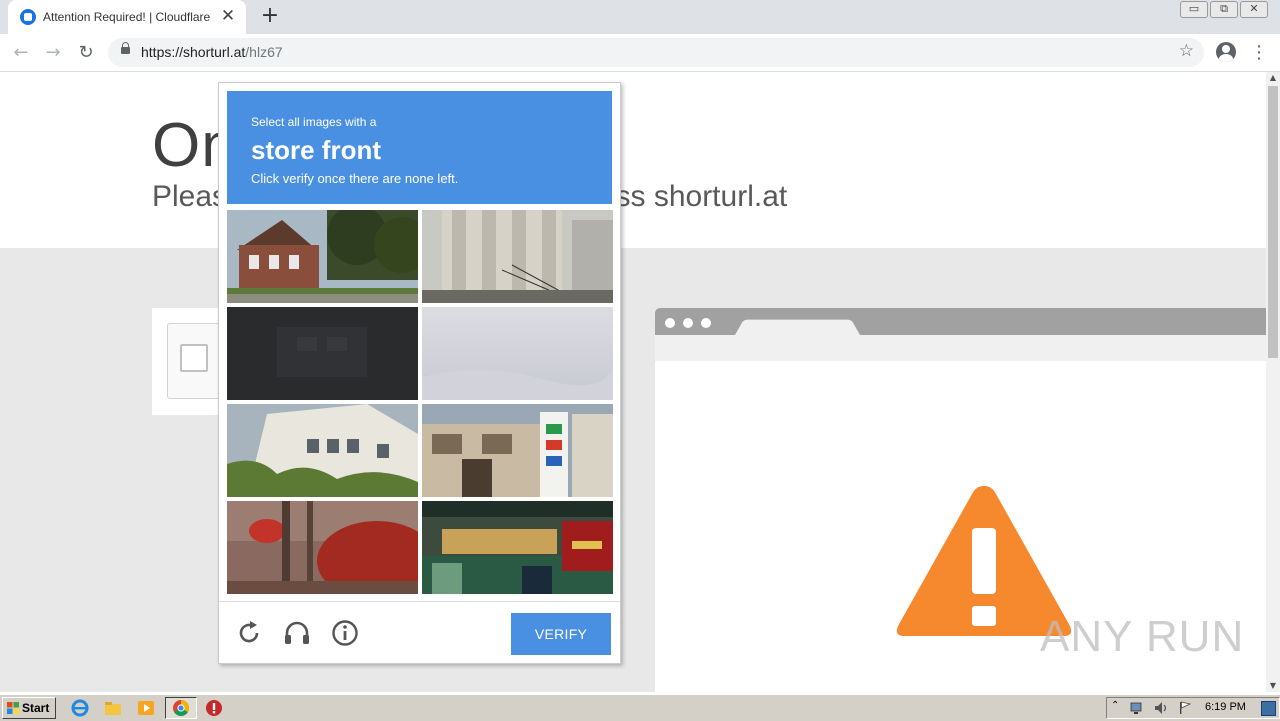 The image size is (1280, 721). Describe the element at coordinates (80, 708) in the screenshot. I see `internet-explorer-icon` at that location.